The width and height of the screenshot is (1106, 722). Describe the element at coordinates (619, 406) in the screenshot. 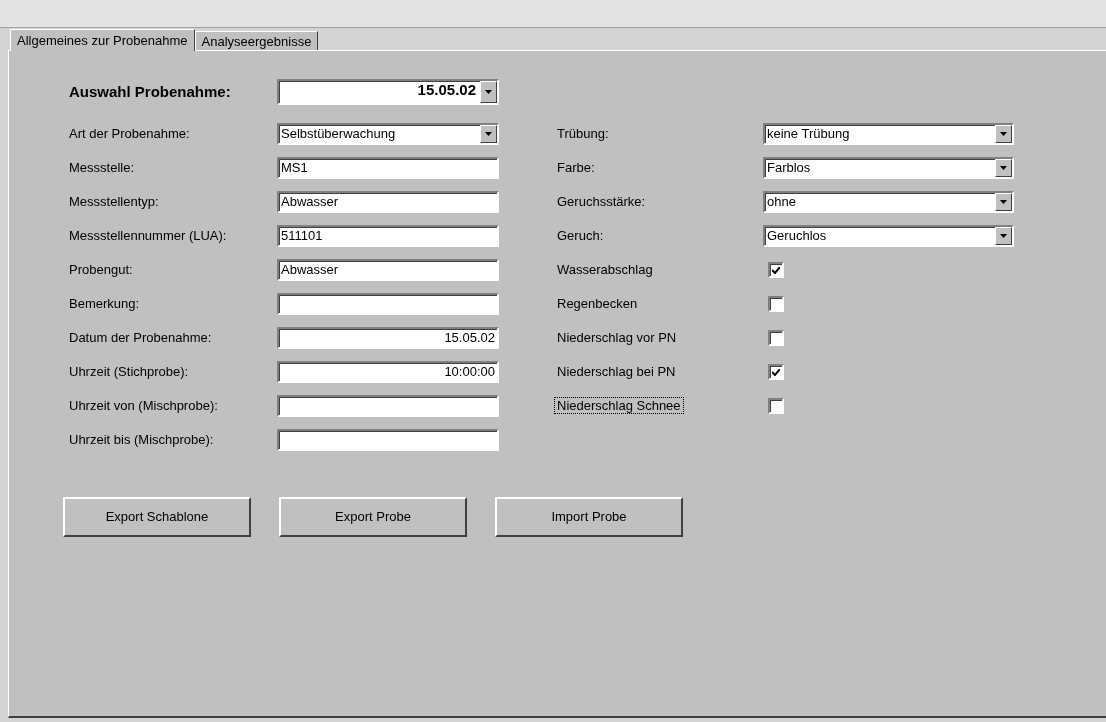

I see `field-label: Niederschlag Schnee` at that location.